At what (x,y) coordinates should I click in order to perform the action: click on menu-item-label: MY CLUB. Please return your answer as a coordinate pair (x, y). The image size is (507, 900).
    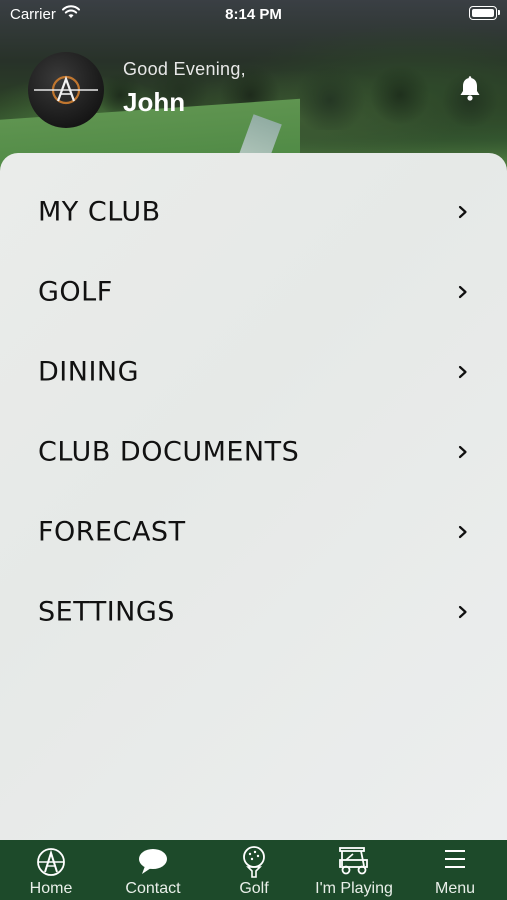
    Looking at the image, I should click on (99, 212).